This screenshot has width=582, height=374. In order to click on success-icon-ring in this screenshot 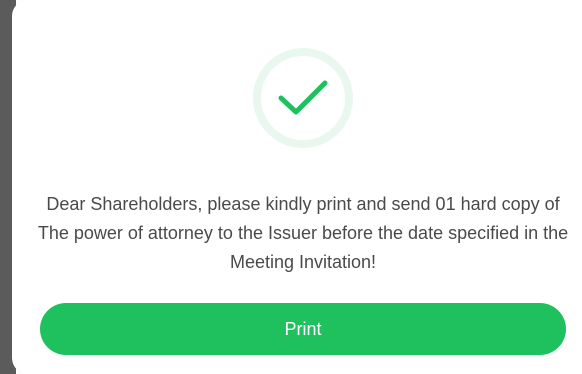, I will do `click(303, 98)`.